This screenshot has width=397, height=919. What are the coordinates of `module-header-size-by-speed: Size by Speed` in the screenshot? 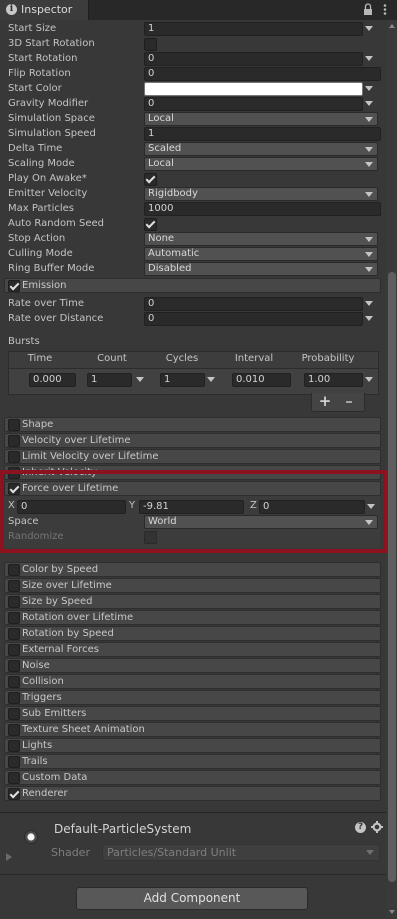 It's located at (192, 601).